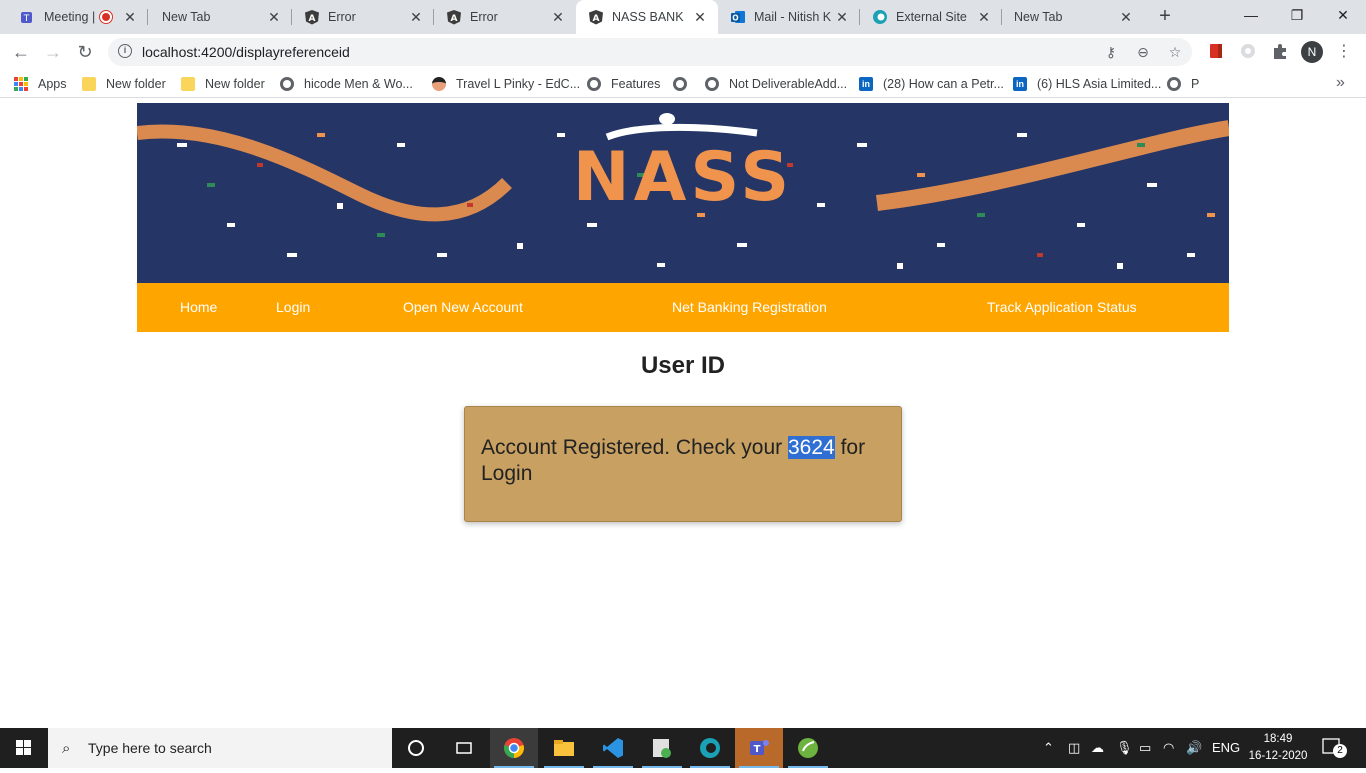 The width and height of the screenshot is (1366, 773). What do you see at coordinates (1216, 51) in the screenshot?
I see `extension-red-icon` at bounding box center [1216, 51].